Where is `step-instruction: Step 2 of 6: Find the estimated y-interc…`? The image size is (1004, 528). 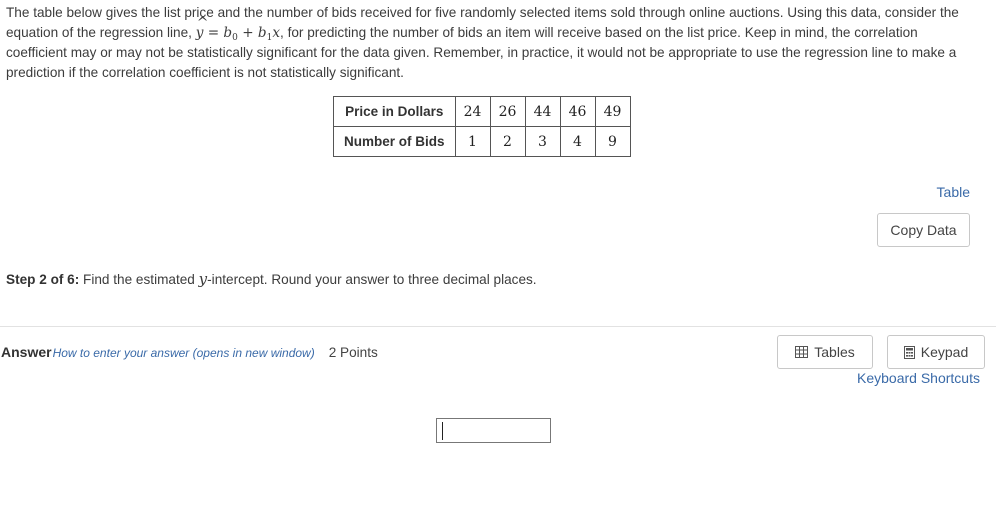
step-instruction: Step 2 of 6: Find the estimated y-interc… is located at coordinates (271, 279).